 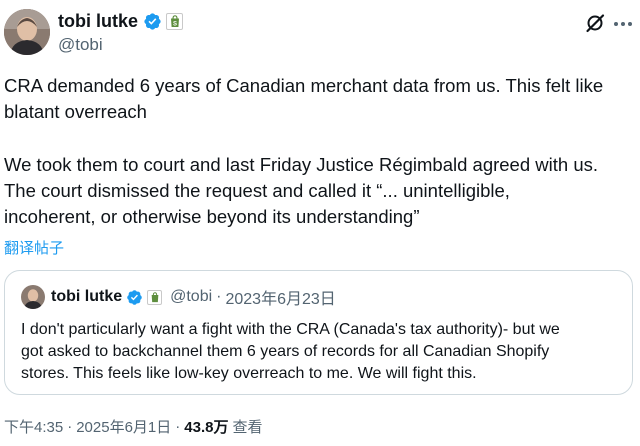 I want to click on quote-header: tobi lutke @tobi · 2023年6月23日, so click(x=193, y=297).